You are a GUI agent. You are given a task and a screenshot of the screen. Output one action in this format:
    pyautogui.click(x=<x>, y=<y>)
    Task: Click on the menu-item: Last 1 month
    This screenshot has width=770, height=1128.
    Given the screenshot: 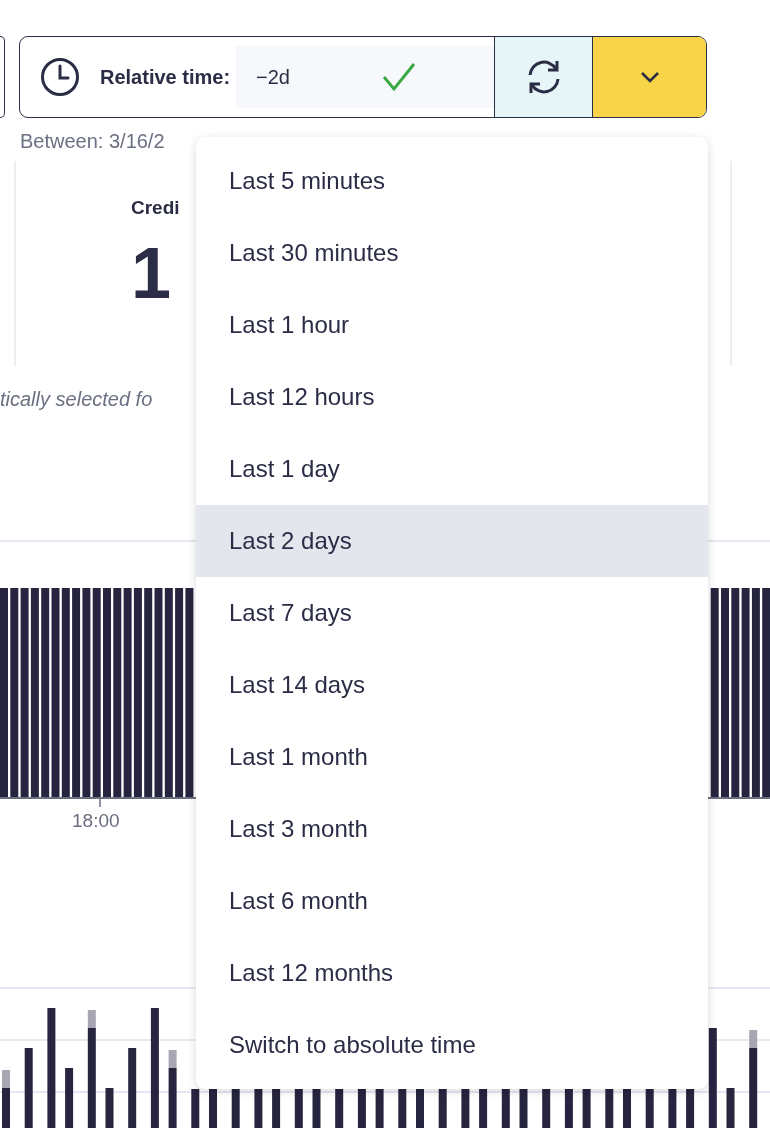 What is the action you would take?
    pyautogui.click(x=452, y=757)
    